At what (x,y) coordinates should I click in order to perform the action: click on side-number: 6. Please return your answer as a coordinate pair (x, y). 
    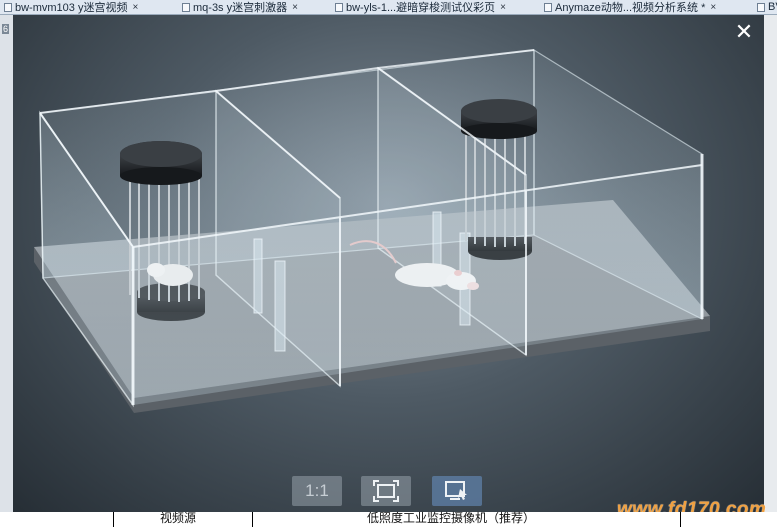
    Looking at the image, I should click on (6, 29).